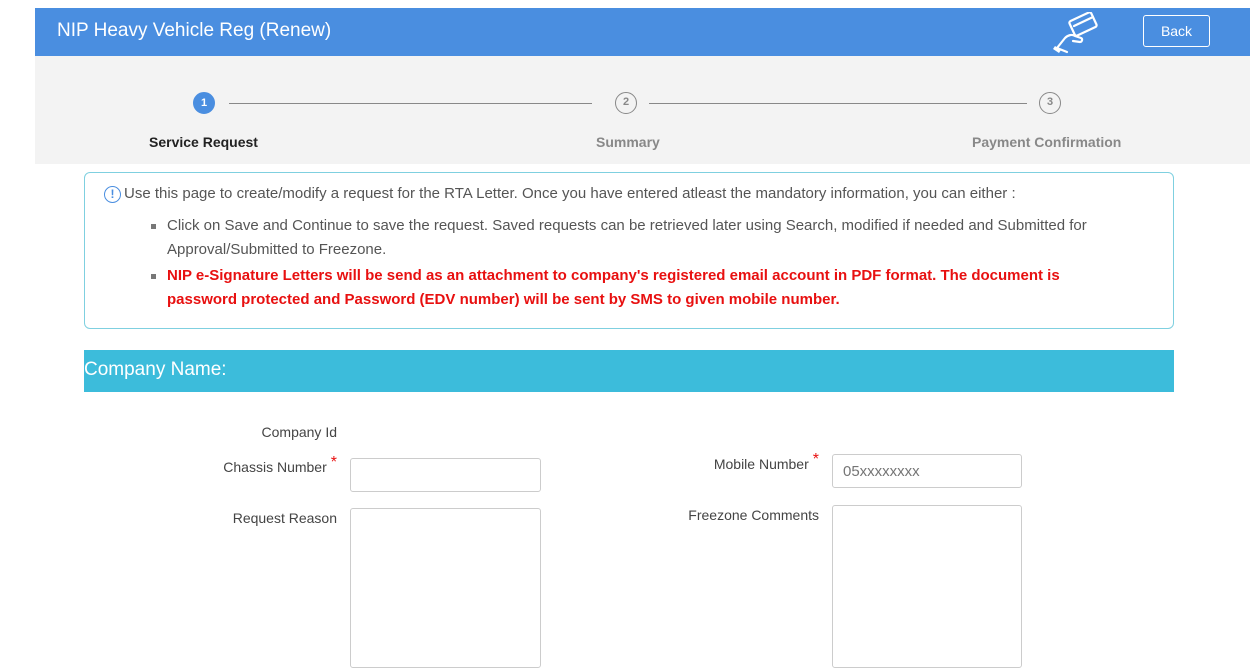 This screenshot has width=1250, height=668. Describe the element at coordinates (155, 369) in the screenshot. I see `section-title: Company Name:` at that location.